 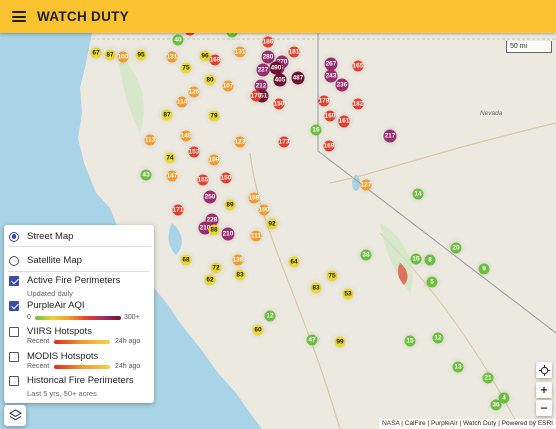 I want to click on aqi-sensor-marker: 67, so click(x=96, y=53).